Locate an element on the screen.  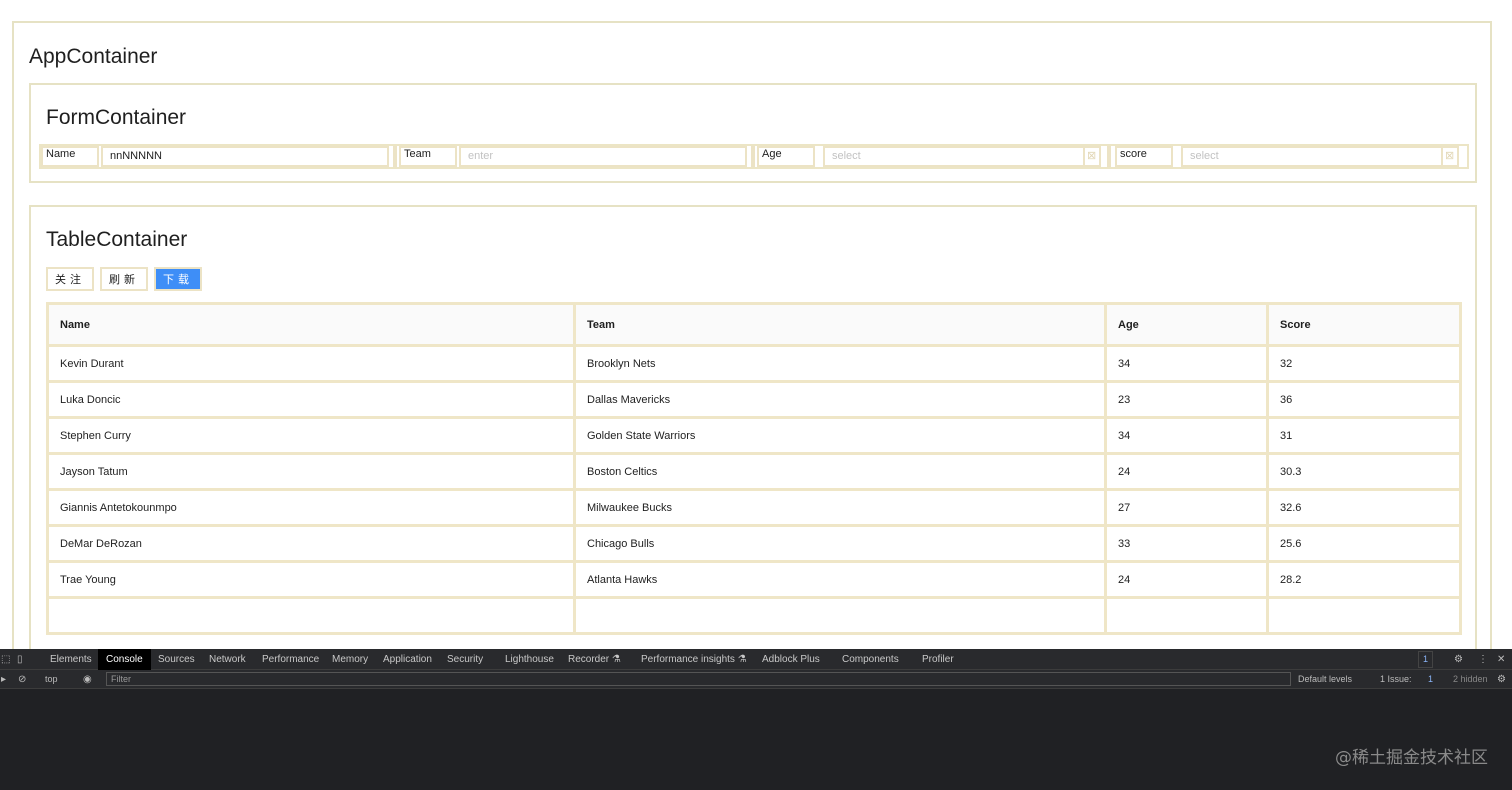
table-row: Luka Doncic Dallas Mavericks 23 36 is located at coordinates (754, 399).